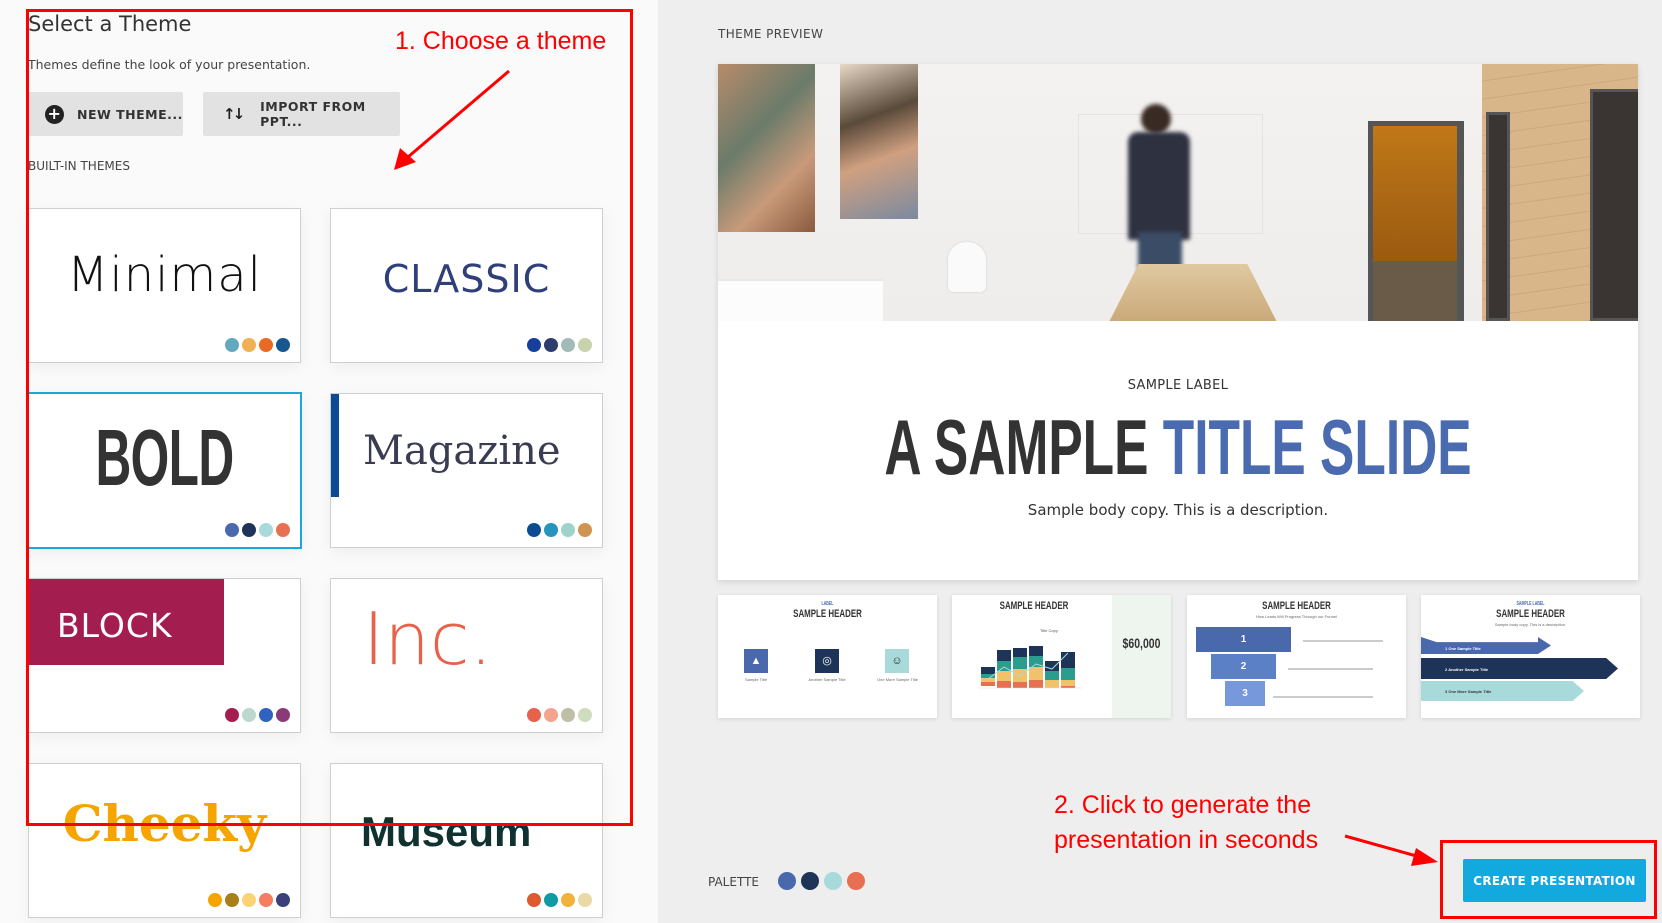 This screenshot has height=923, width=1662. I want to click on theme-card-magazine: Magazine, so click(466, 470).